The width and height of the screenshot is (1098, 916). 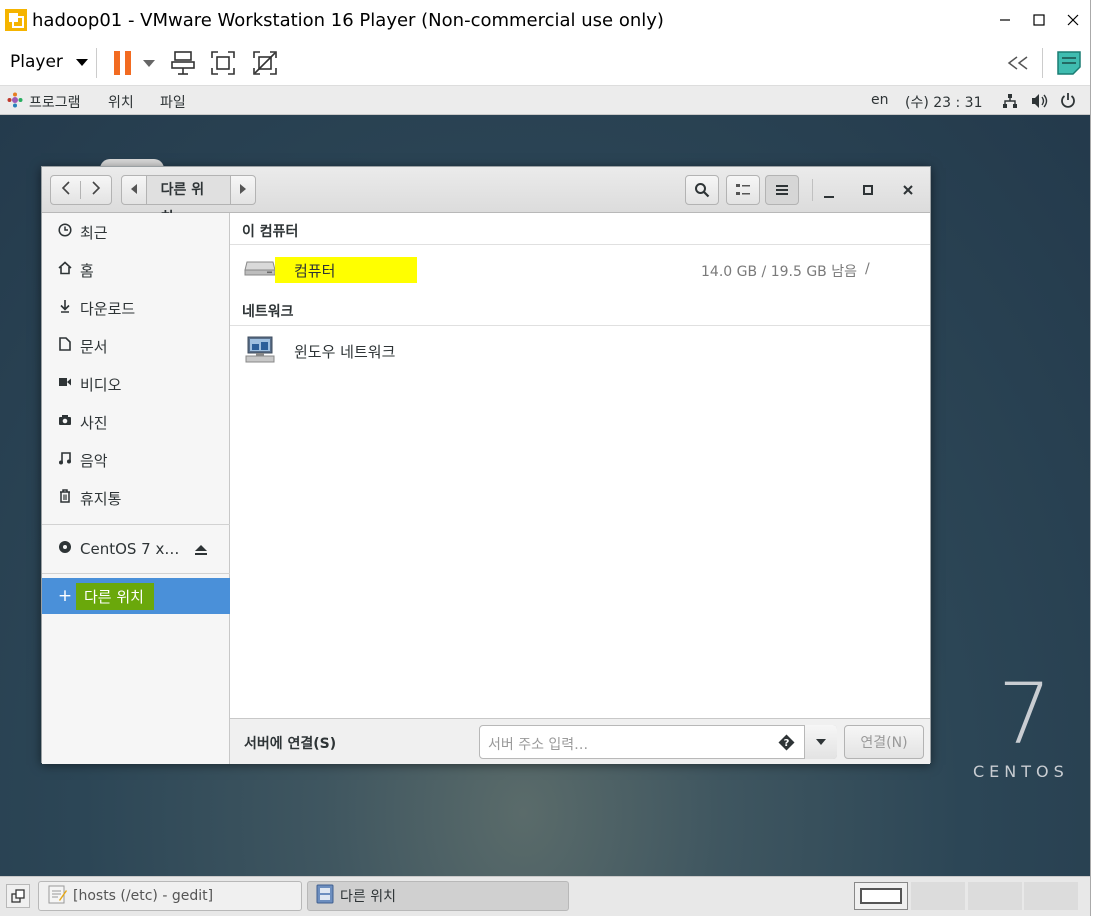 What do you see at coordinates (268, 312) in the screenshot?
I see `section-network: 네트워크` at bounding box center [268, 312].